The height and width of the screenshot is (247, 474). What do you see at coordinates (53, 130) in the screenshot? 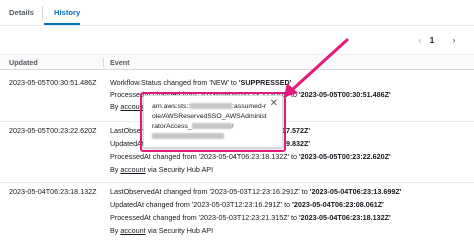
I see `row-updated-time: 2023-05-05T00:23:22.620Z` at bounding box center [53, 130].